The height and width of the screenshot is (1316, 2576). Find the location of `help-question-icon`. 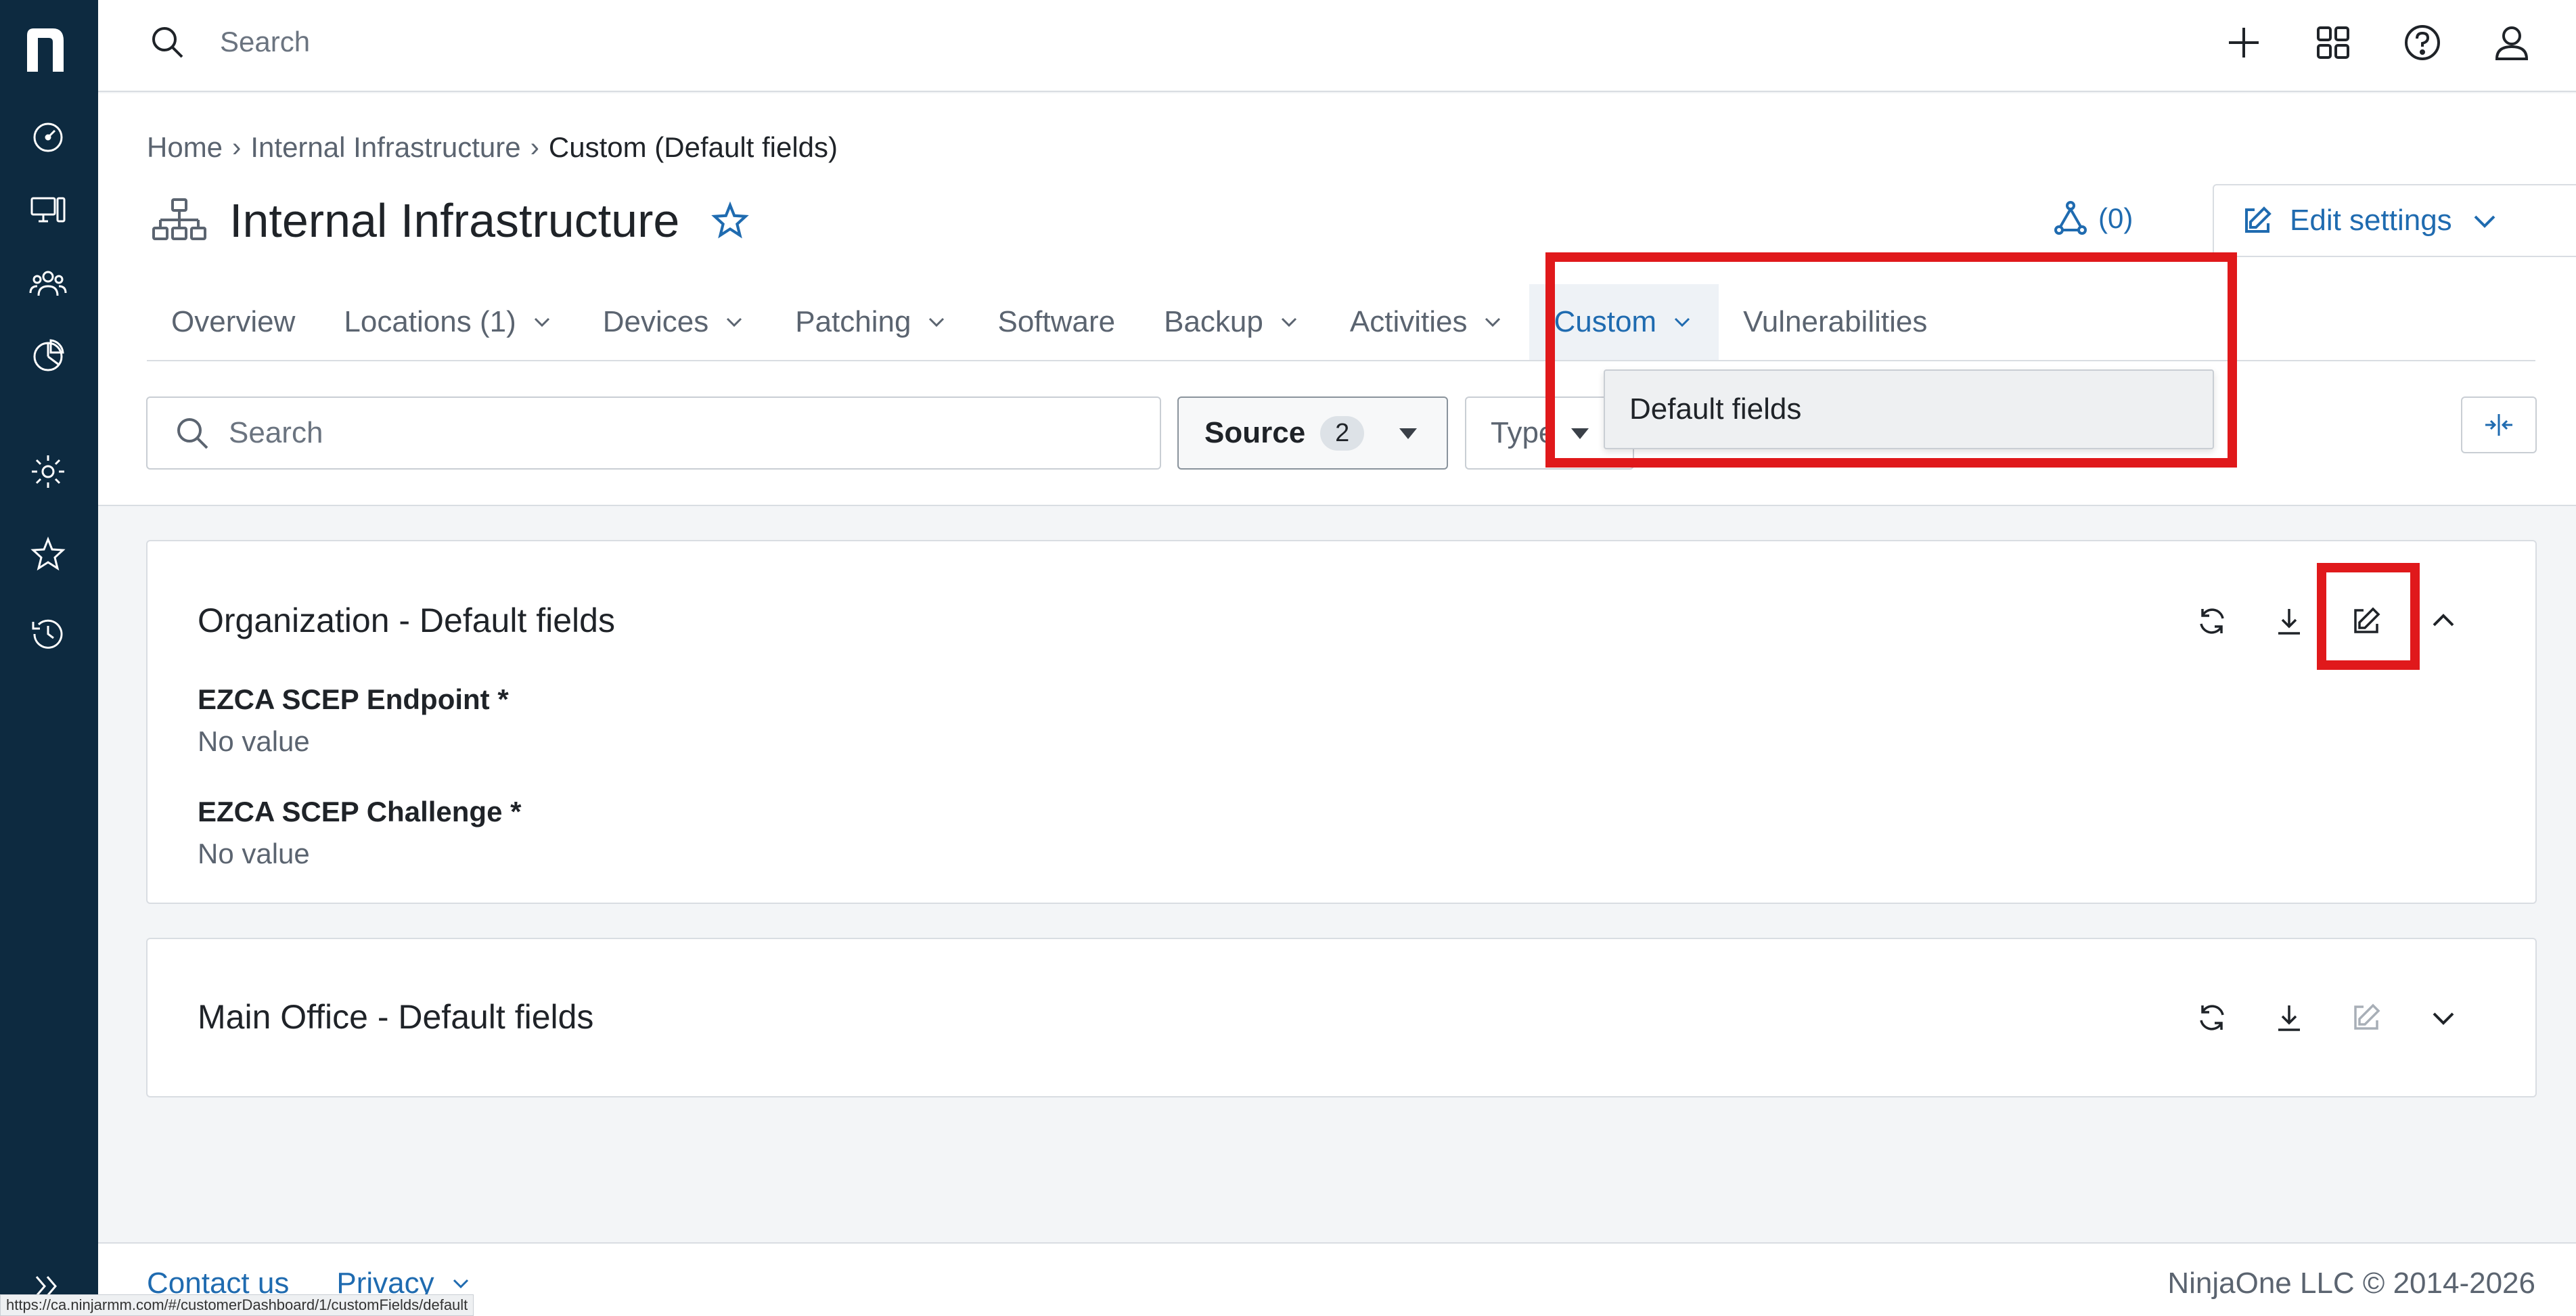

help-question-icon is located at coordinates (2422, 43).